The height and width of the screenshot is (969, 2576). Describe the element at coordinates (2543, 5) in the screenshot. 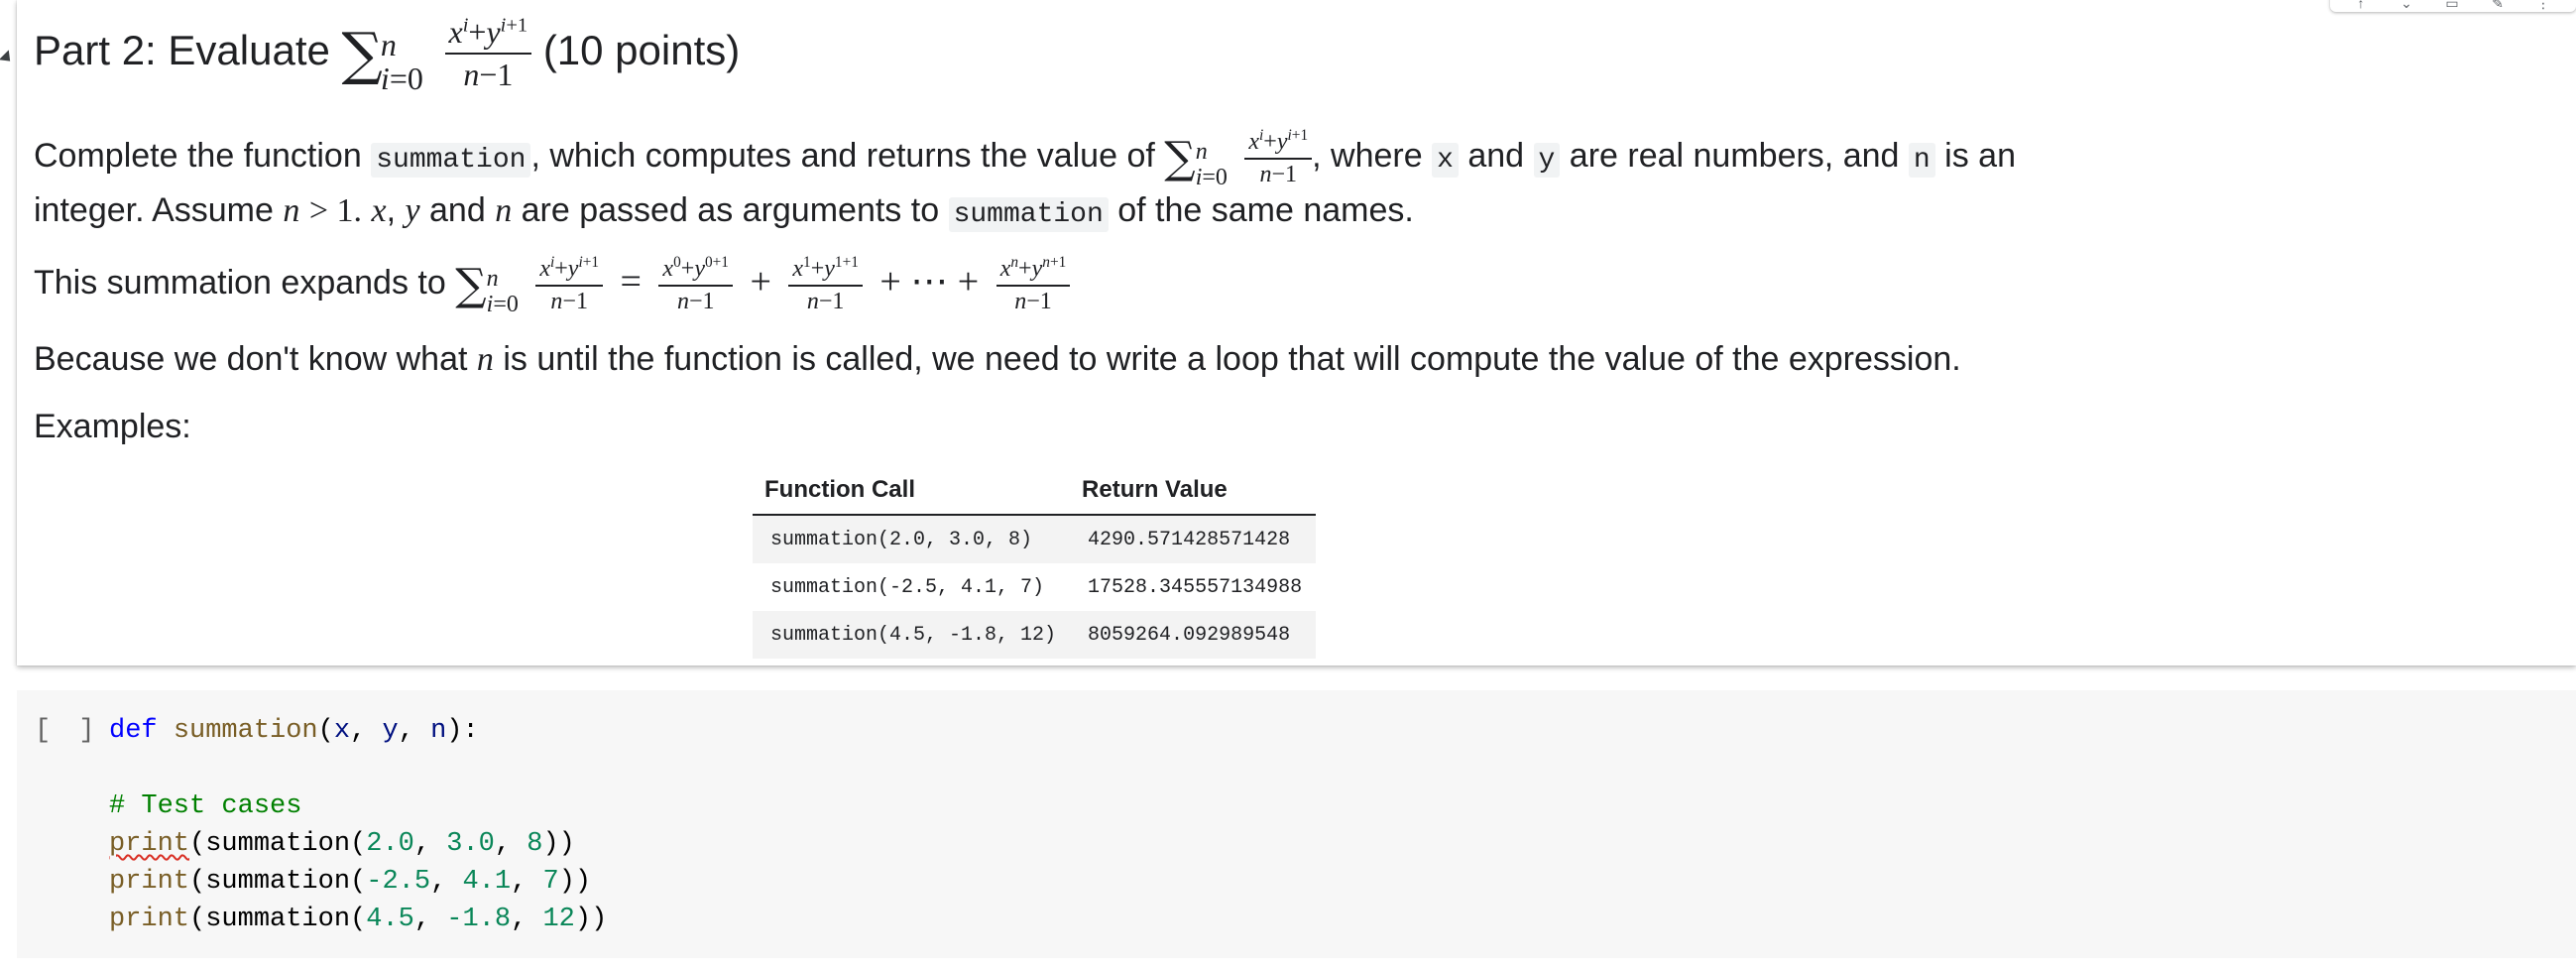

I see `more-icon: ⋮` at that location.